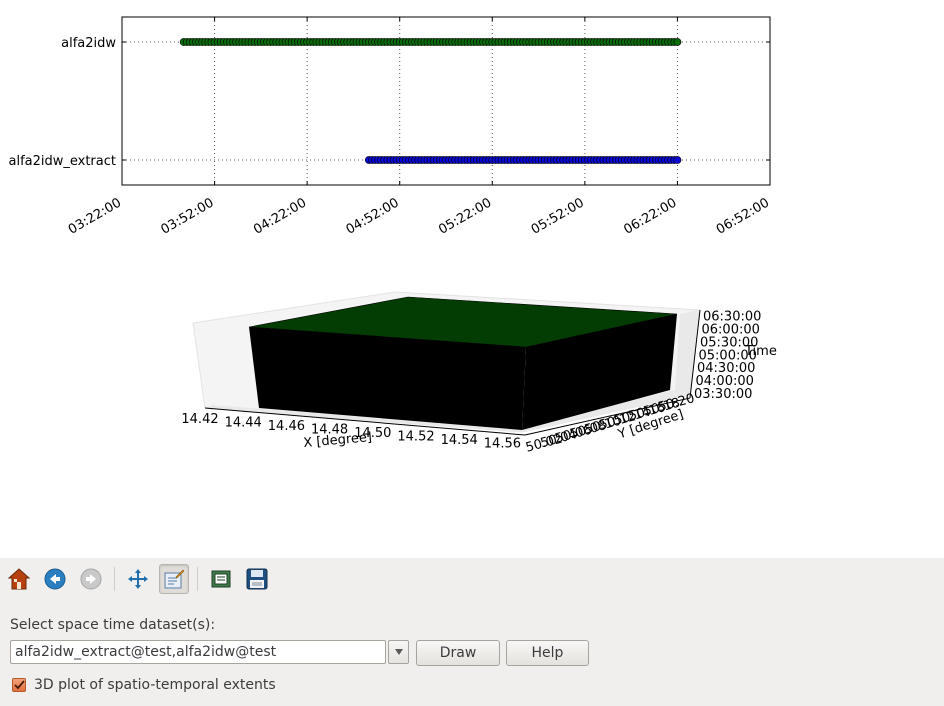 This screenshot has width=944, height=706. Describe the element at coordinates (199, 419) in the screenshot. I see `x3d-tick-label: 14.42` at that location.